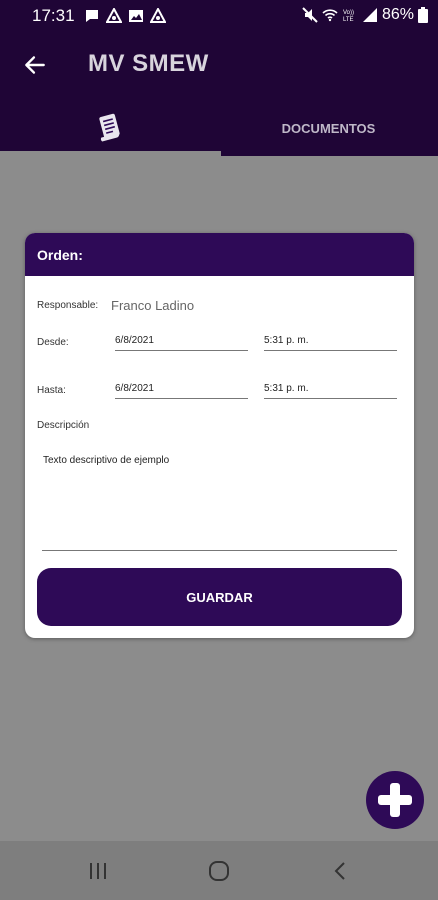 The width and height of the screenshot is (438, 900). I want to click on page-title: MV SMEW, so click(148, 63).